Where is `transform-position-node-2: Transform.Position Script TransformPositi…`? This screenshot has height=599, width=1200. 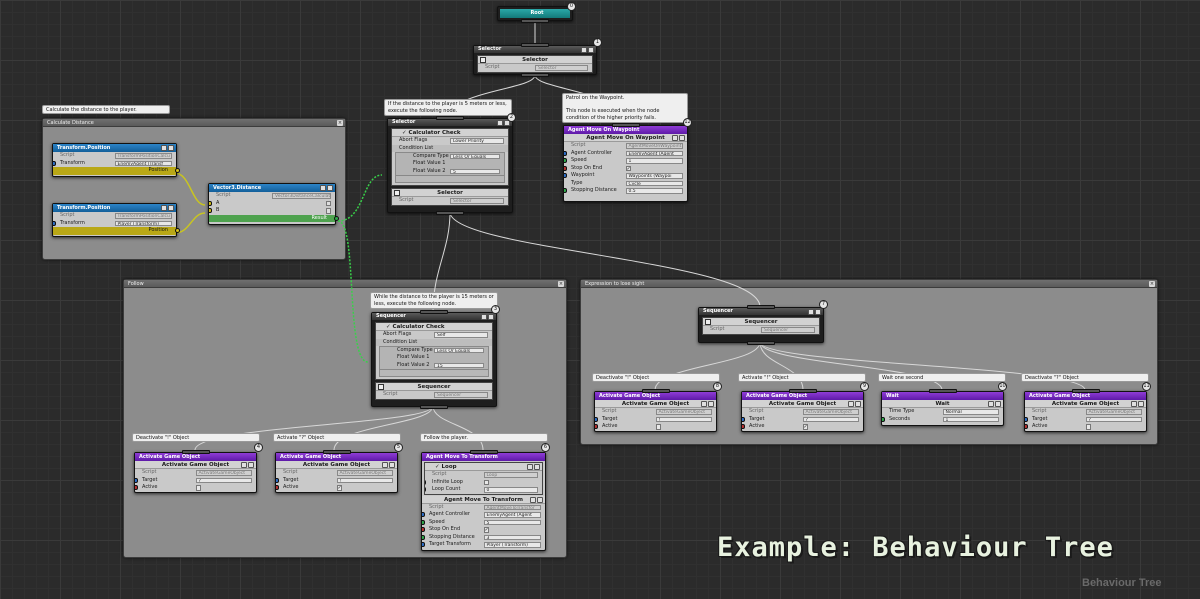 transform-position-node-2: Transform.Position Script TransformPositi… is located at coordinates (116, 220).